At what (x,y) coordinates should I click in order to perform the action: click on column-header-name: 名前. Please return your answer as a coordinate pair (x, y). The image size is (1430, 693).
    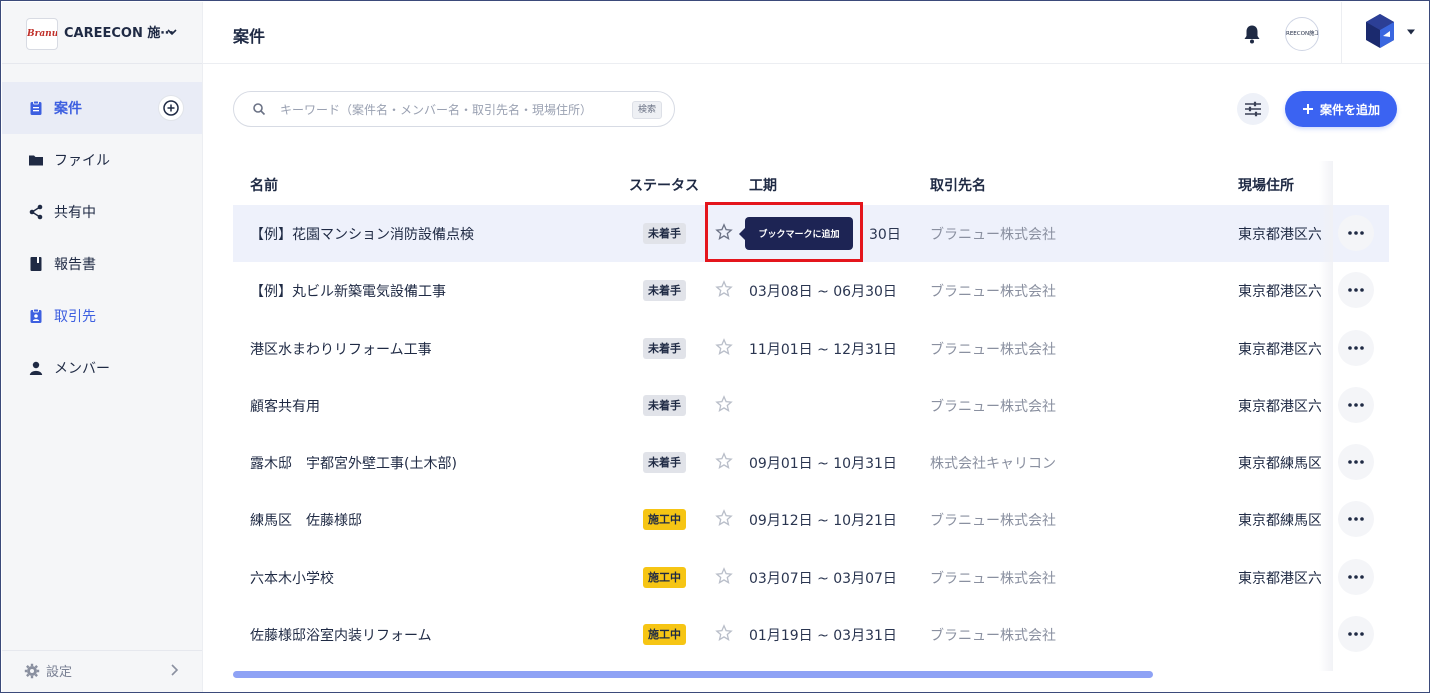
    Looking at the image, I should click on (264, 185).